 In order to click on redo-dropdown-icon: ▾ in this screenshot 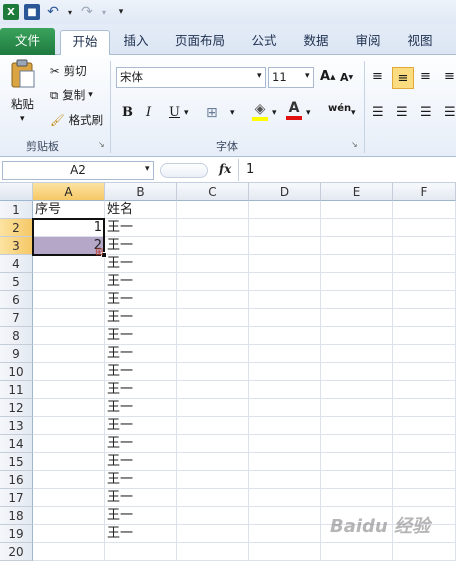, I will do `click(104, 12)`.